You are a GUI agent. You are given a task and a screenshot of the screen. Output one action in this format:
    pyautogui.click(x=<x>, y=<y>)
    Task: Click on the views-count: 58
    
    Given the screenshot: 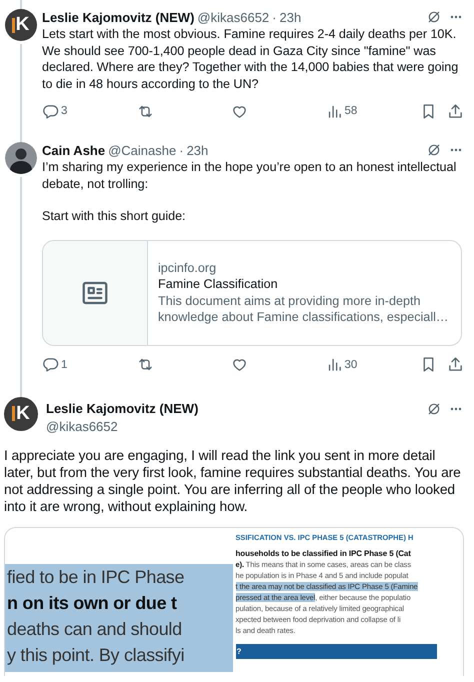 What is the action you would take?
    pyautogui.click(x=351, y=111)
    